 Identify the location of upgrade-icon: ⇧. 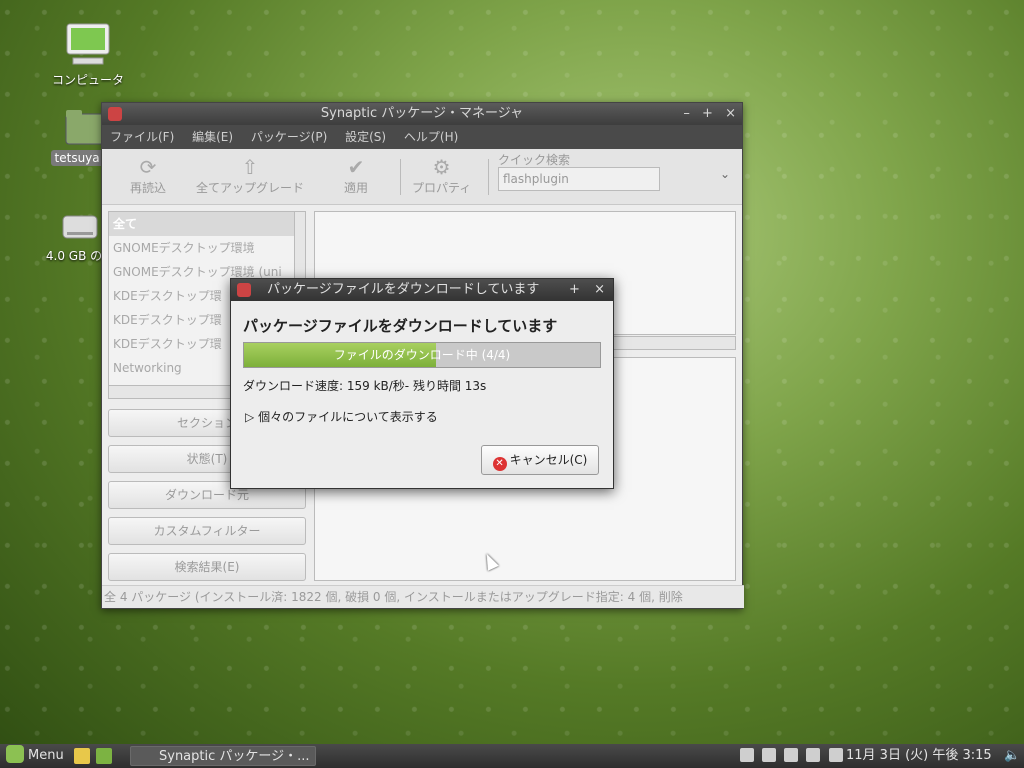
(250, 167).